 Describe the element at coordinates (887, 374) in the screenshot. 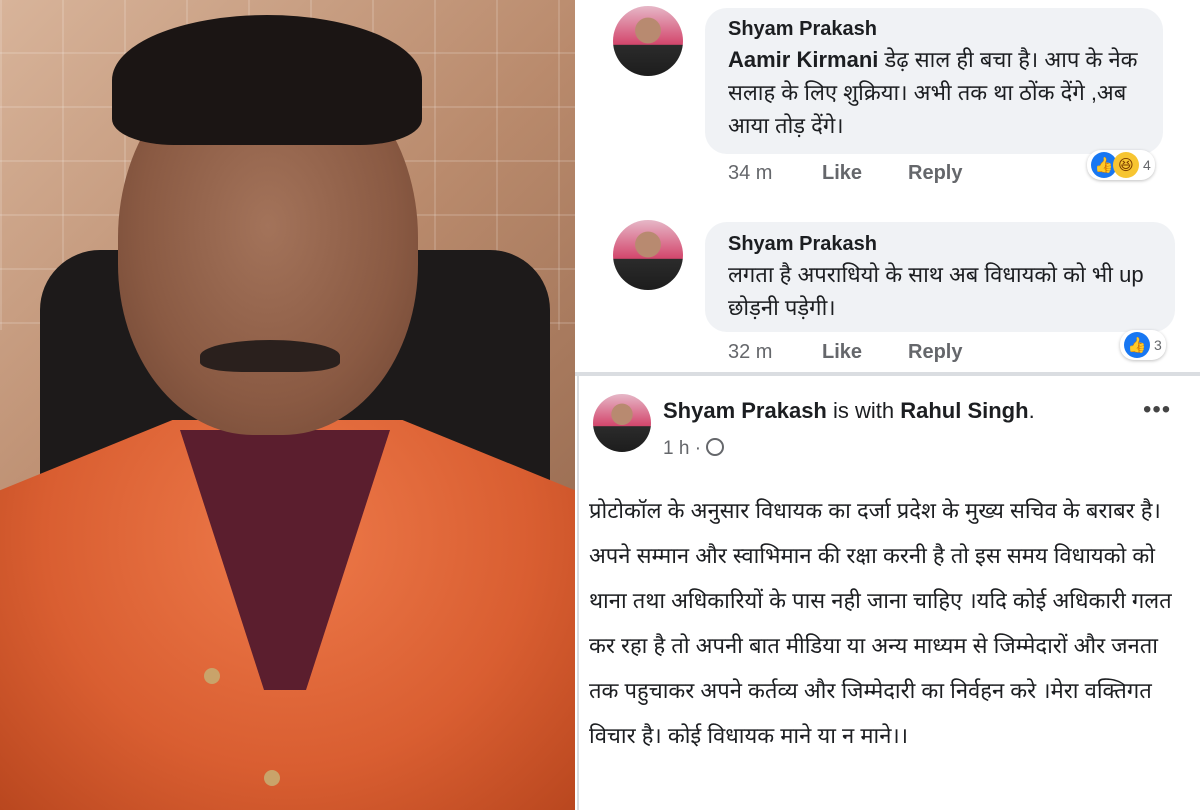

I see `section-divider` at that location.